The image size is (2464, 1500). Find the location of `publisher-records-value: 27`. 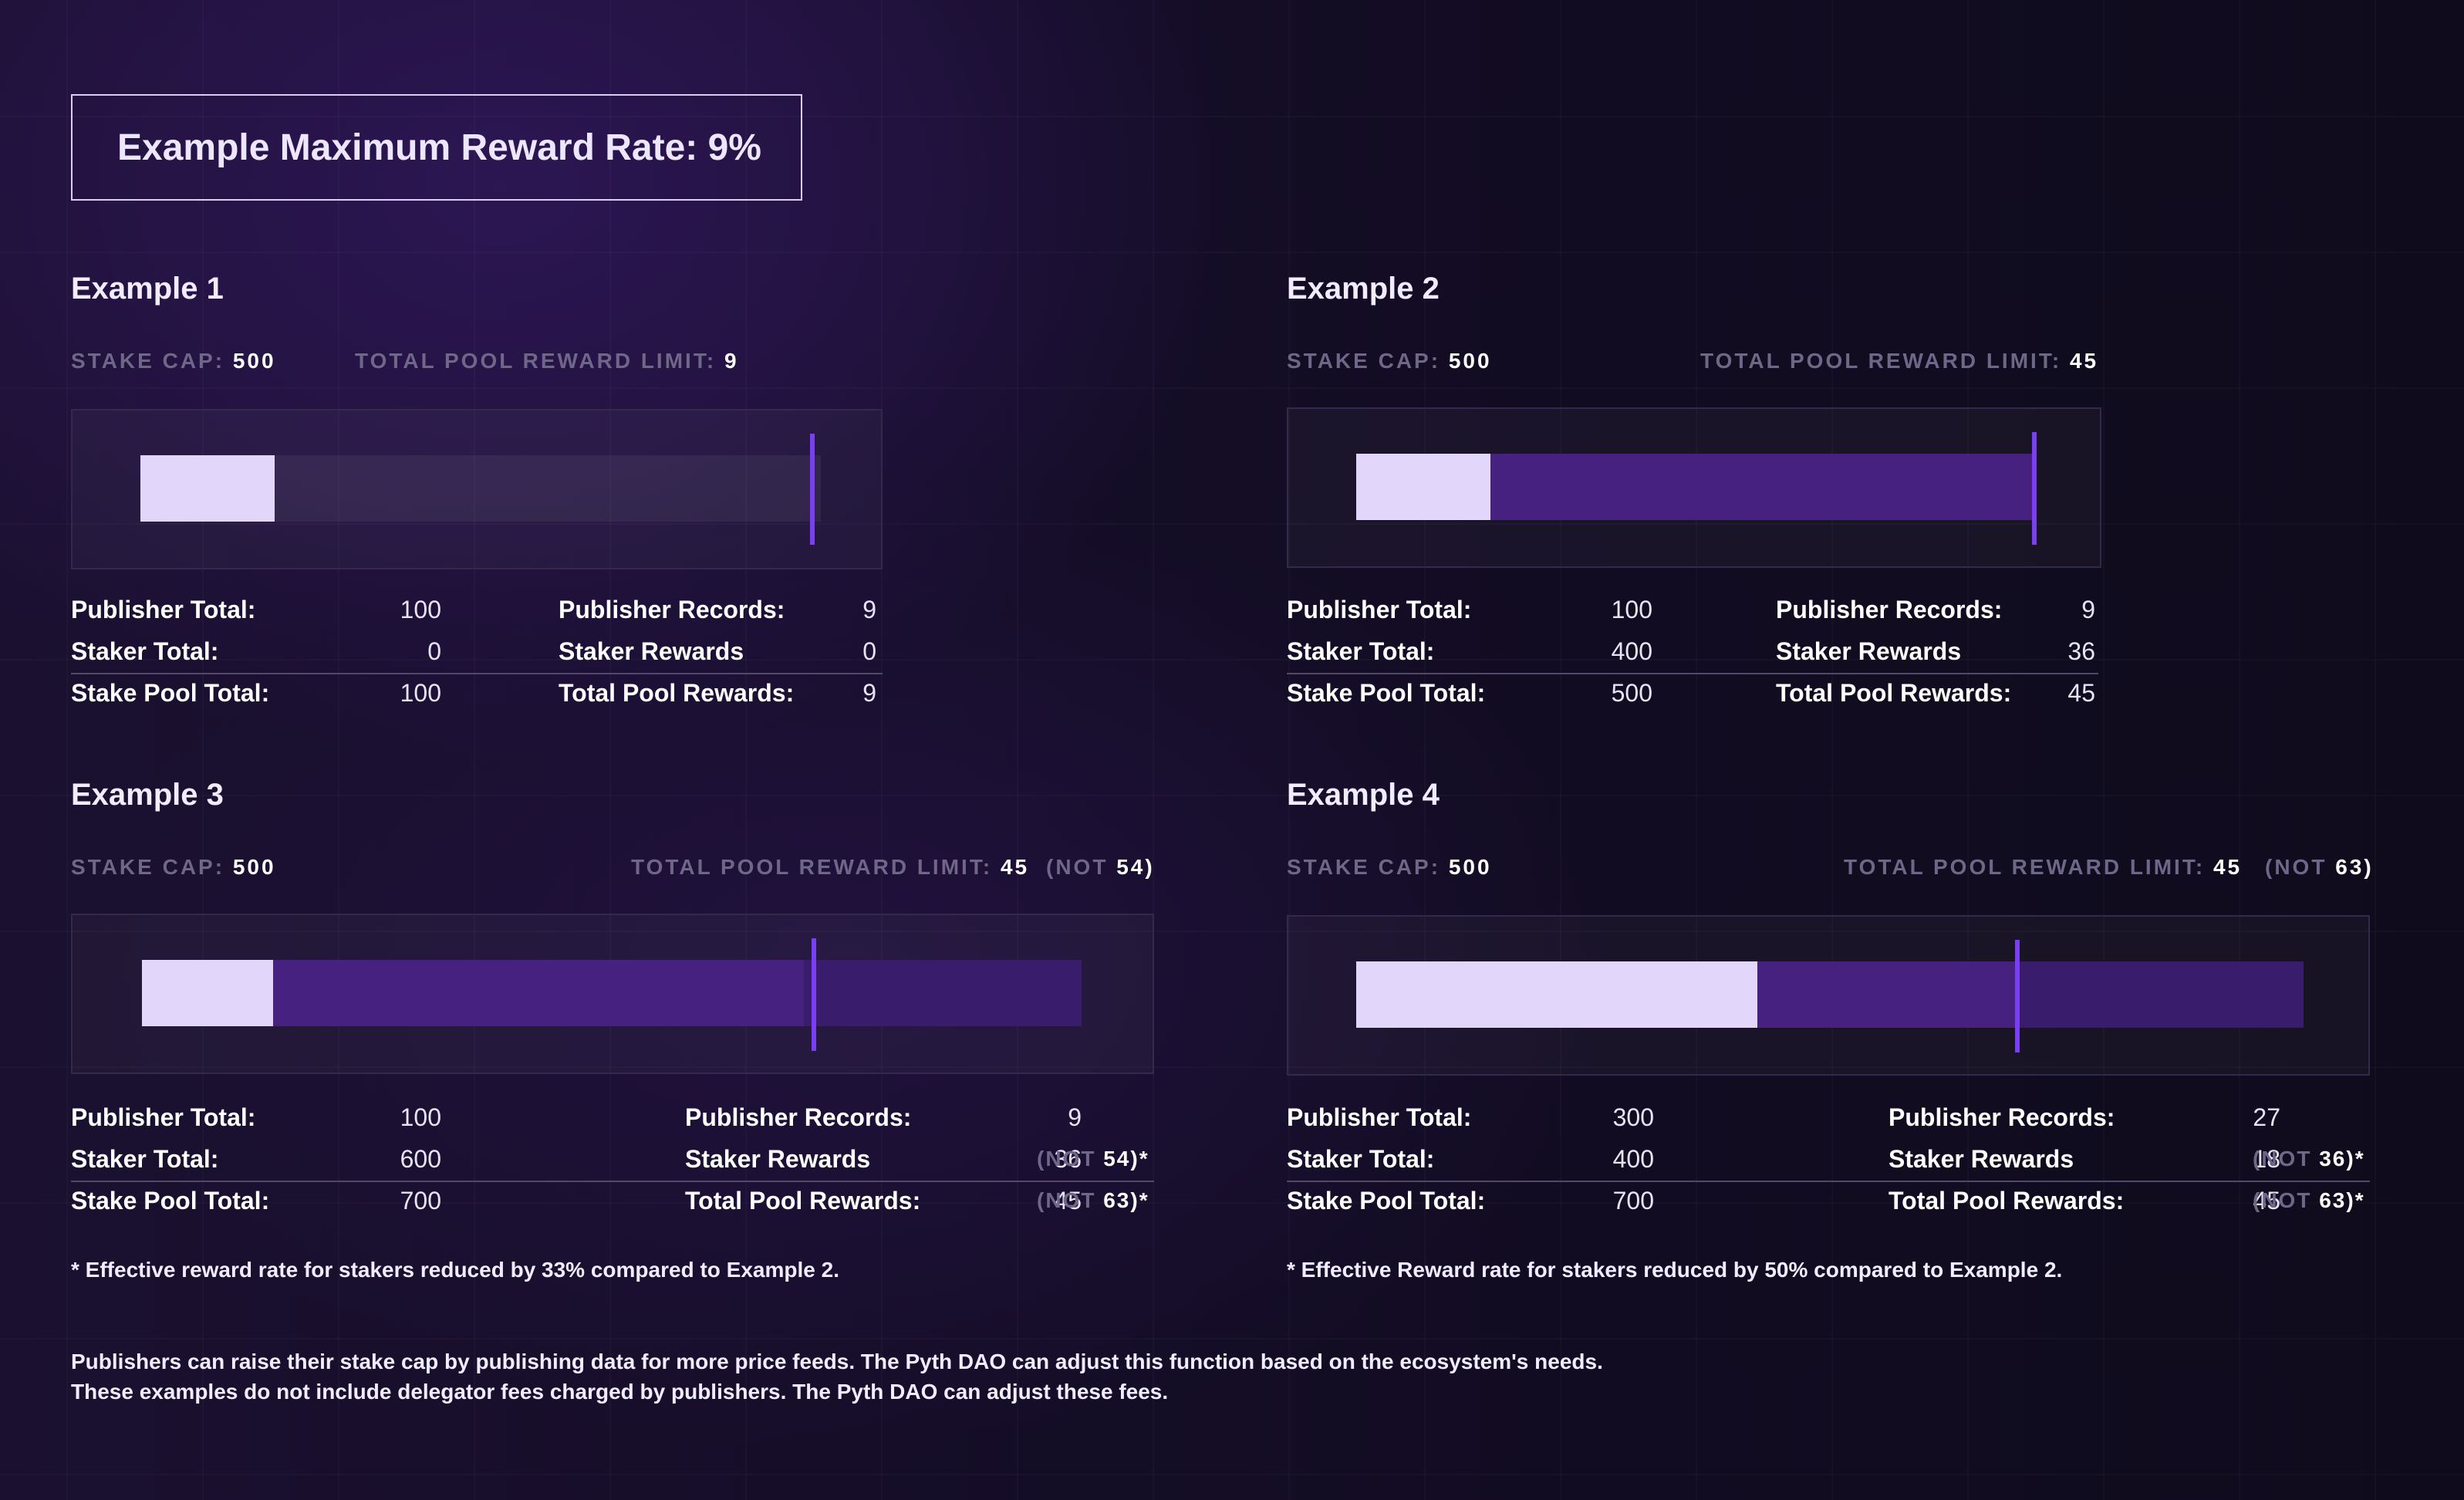

publisher-records-value: 27 is located at coordinates (2267, 1117).